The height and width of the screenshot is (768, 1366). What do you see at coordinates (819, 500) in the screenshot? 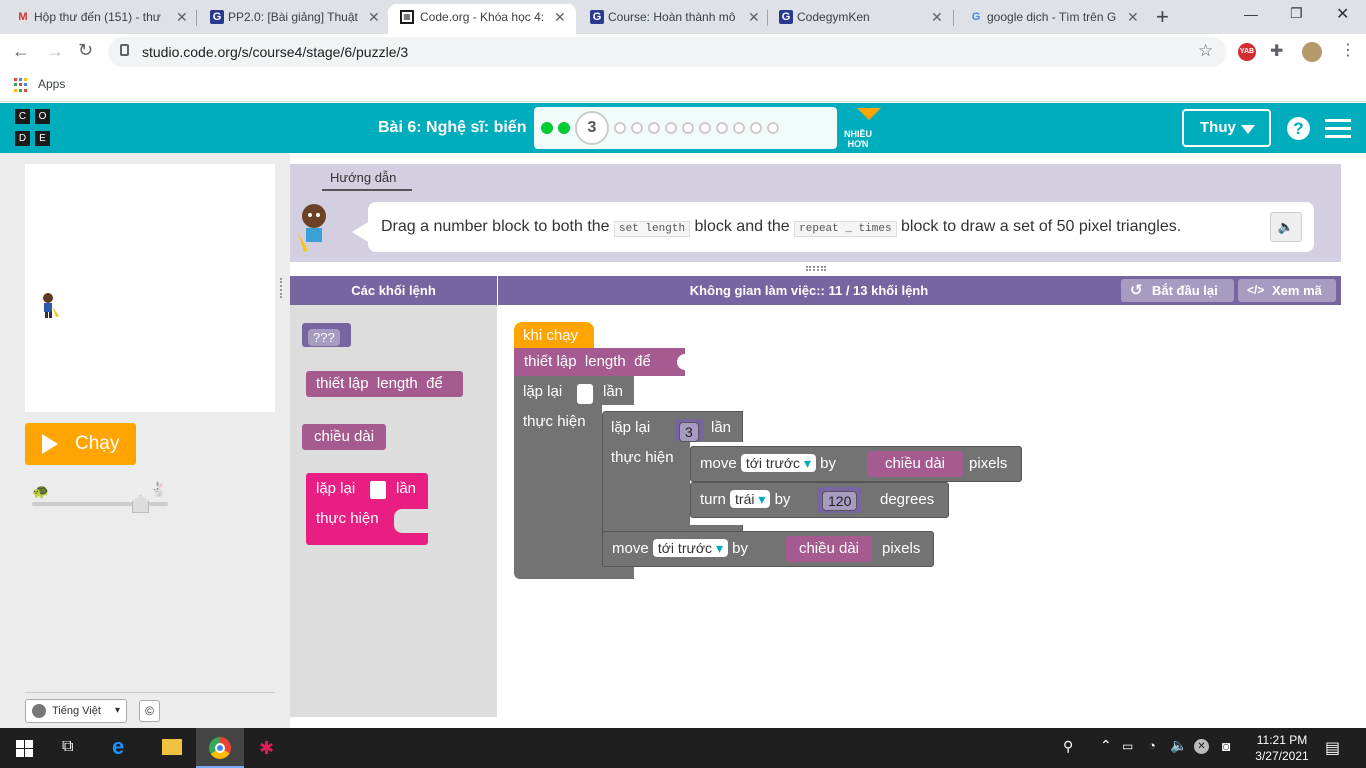
I see `turn-block: turn trái ▾ by 120 degrees` at bounding box center [819, 500].